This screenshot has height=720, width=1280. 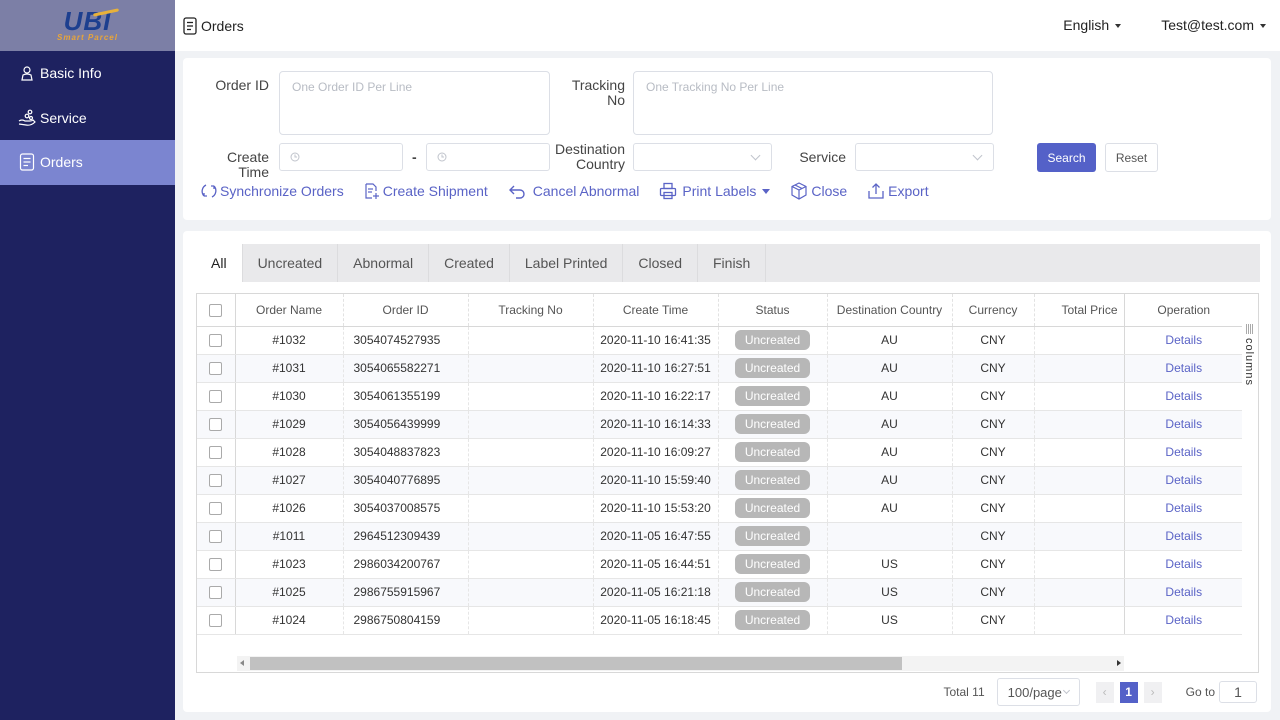 What do you see at coordinates (289, 480) in the screenshot?
I see `order-name-cell: #1027` at bounding box center [289, 480].